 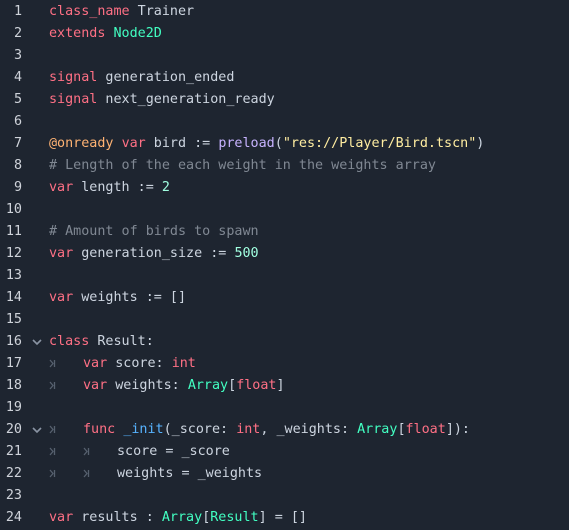 I want to click on line-number: 13, so click(x=11, y=276).